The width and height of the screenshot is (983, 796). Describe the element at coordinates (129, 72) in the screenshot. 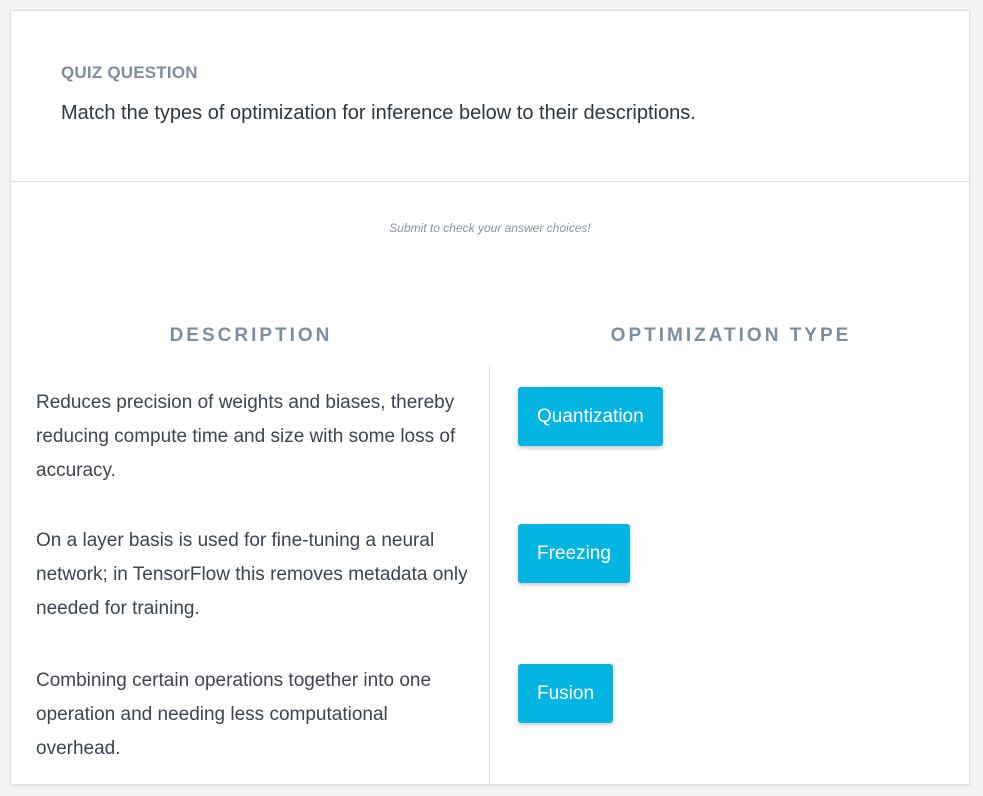

I see `quiz-label: QUIZ QUESTION` at that location.